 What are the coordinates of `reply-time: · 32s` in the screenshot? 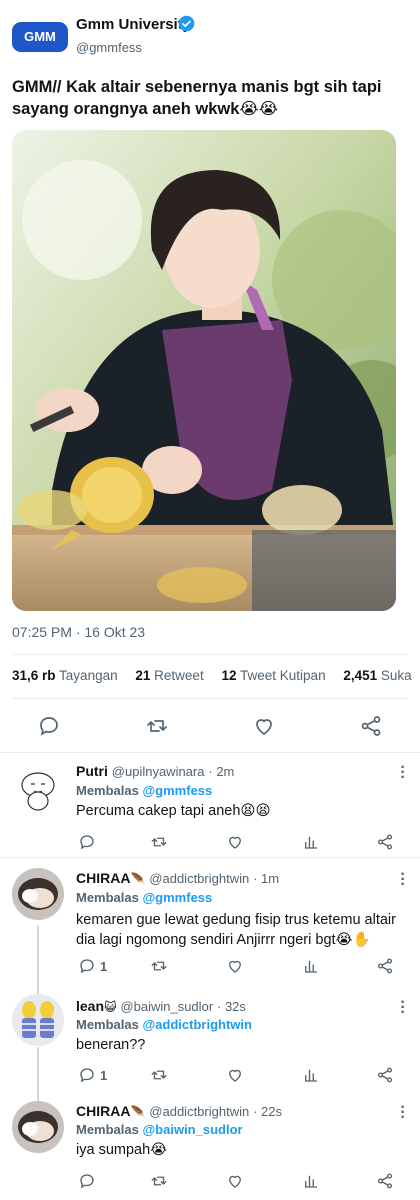 It's located at (231, 1006).